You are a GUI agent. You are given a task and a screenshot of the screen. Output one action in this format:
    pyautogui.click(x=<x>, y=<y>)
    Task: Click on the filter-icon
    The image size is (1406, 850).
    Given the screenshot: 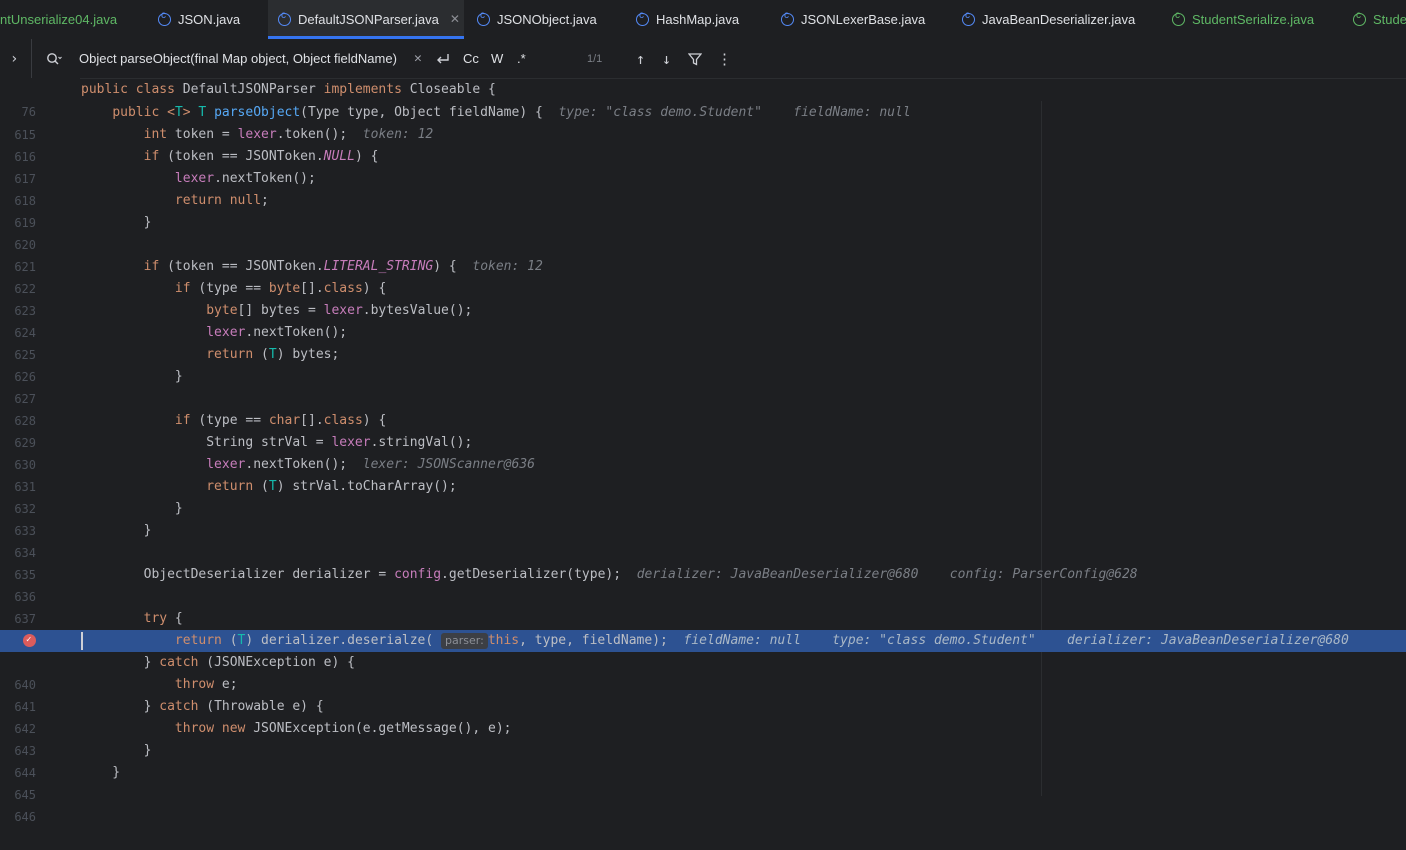 What is the action you would take?
    pyautogui.click(x=695, y=58)
    